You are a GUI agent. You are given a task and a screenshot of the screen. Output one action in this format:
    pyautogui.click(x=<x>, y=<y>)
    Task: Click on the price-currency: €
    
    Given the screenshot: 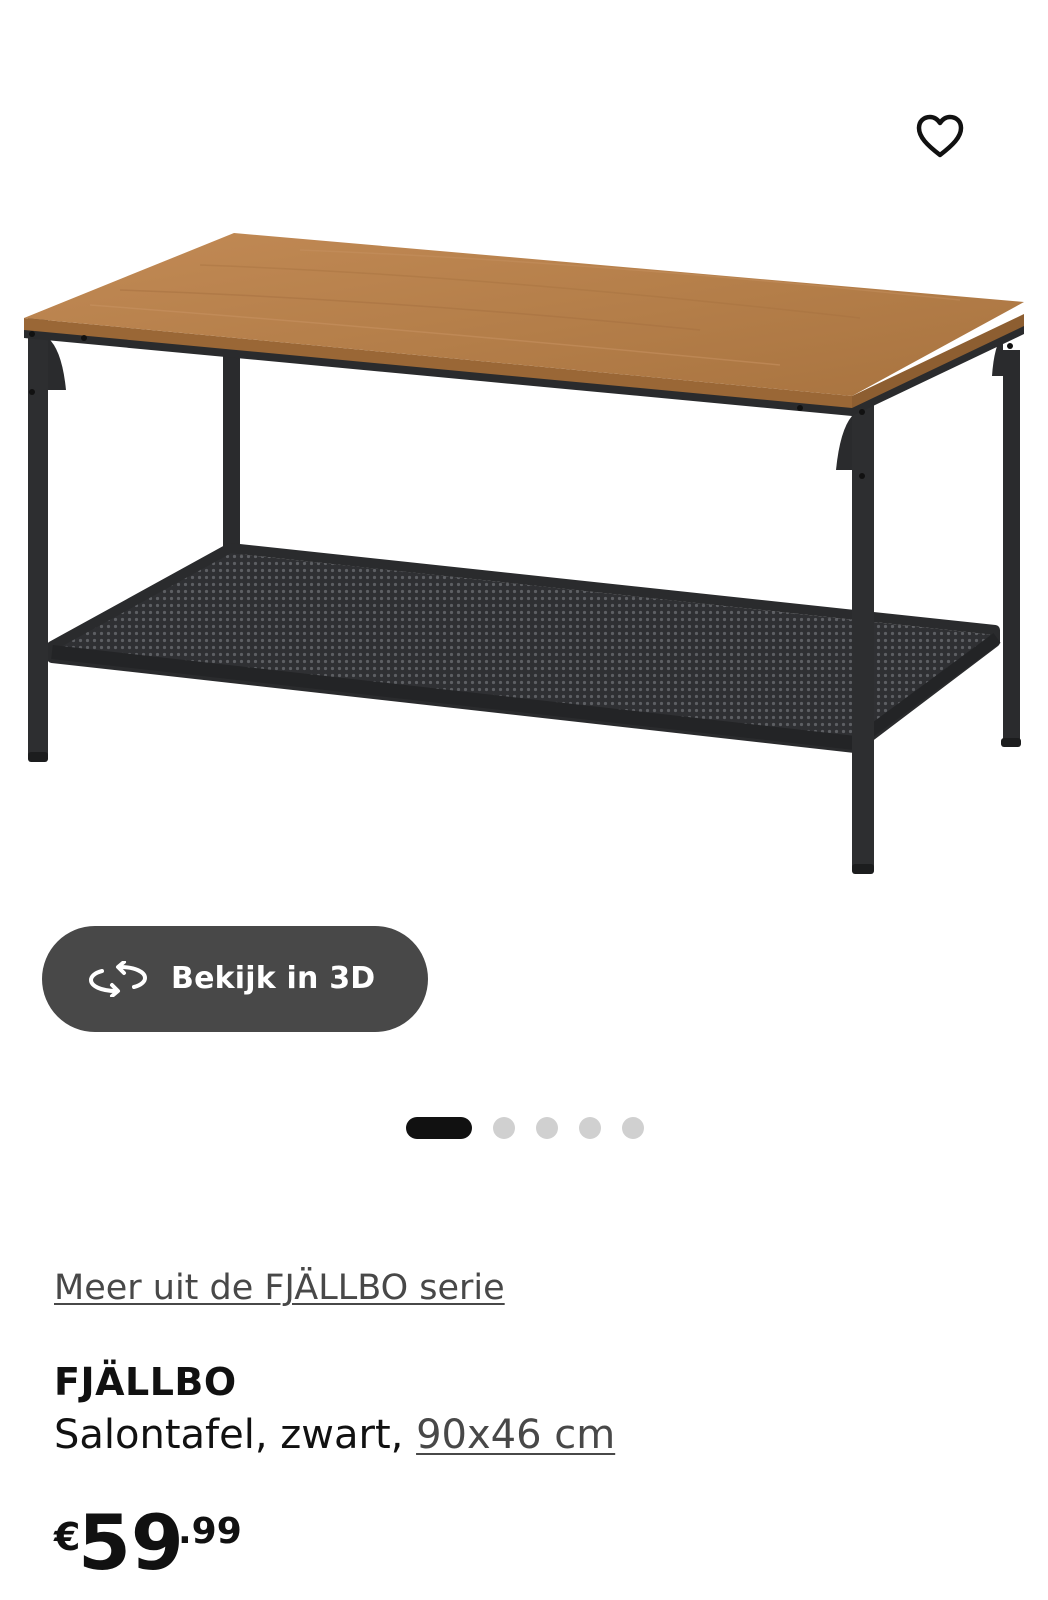 What is the action you would take?
    pyautogui.click(x=67, y=1537)
    